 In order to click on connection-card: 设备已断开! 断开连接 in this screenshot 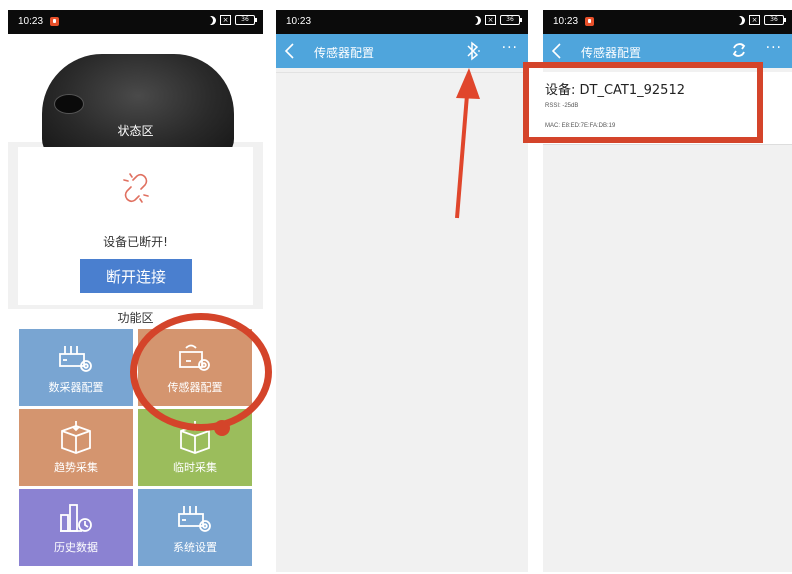, I will do `click(135, 226)`.